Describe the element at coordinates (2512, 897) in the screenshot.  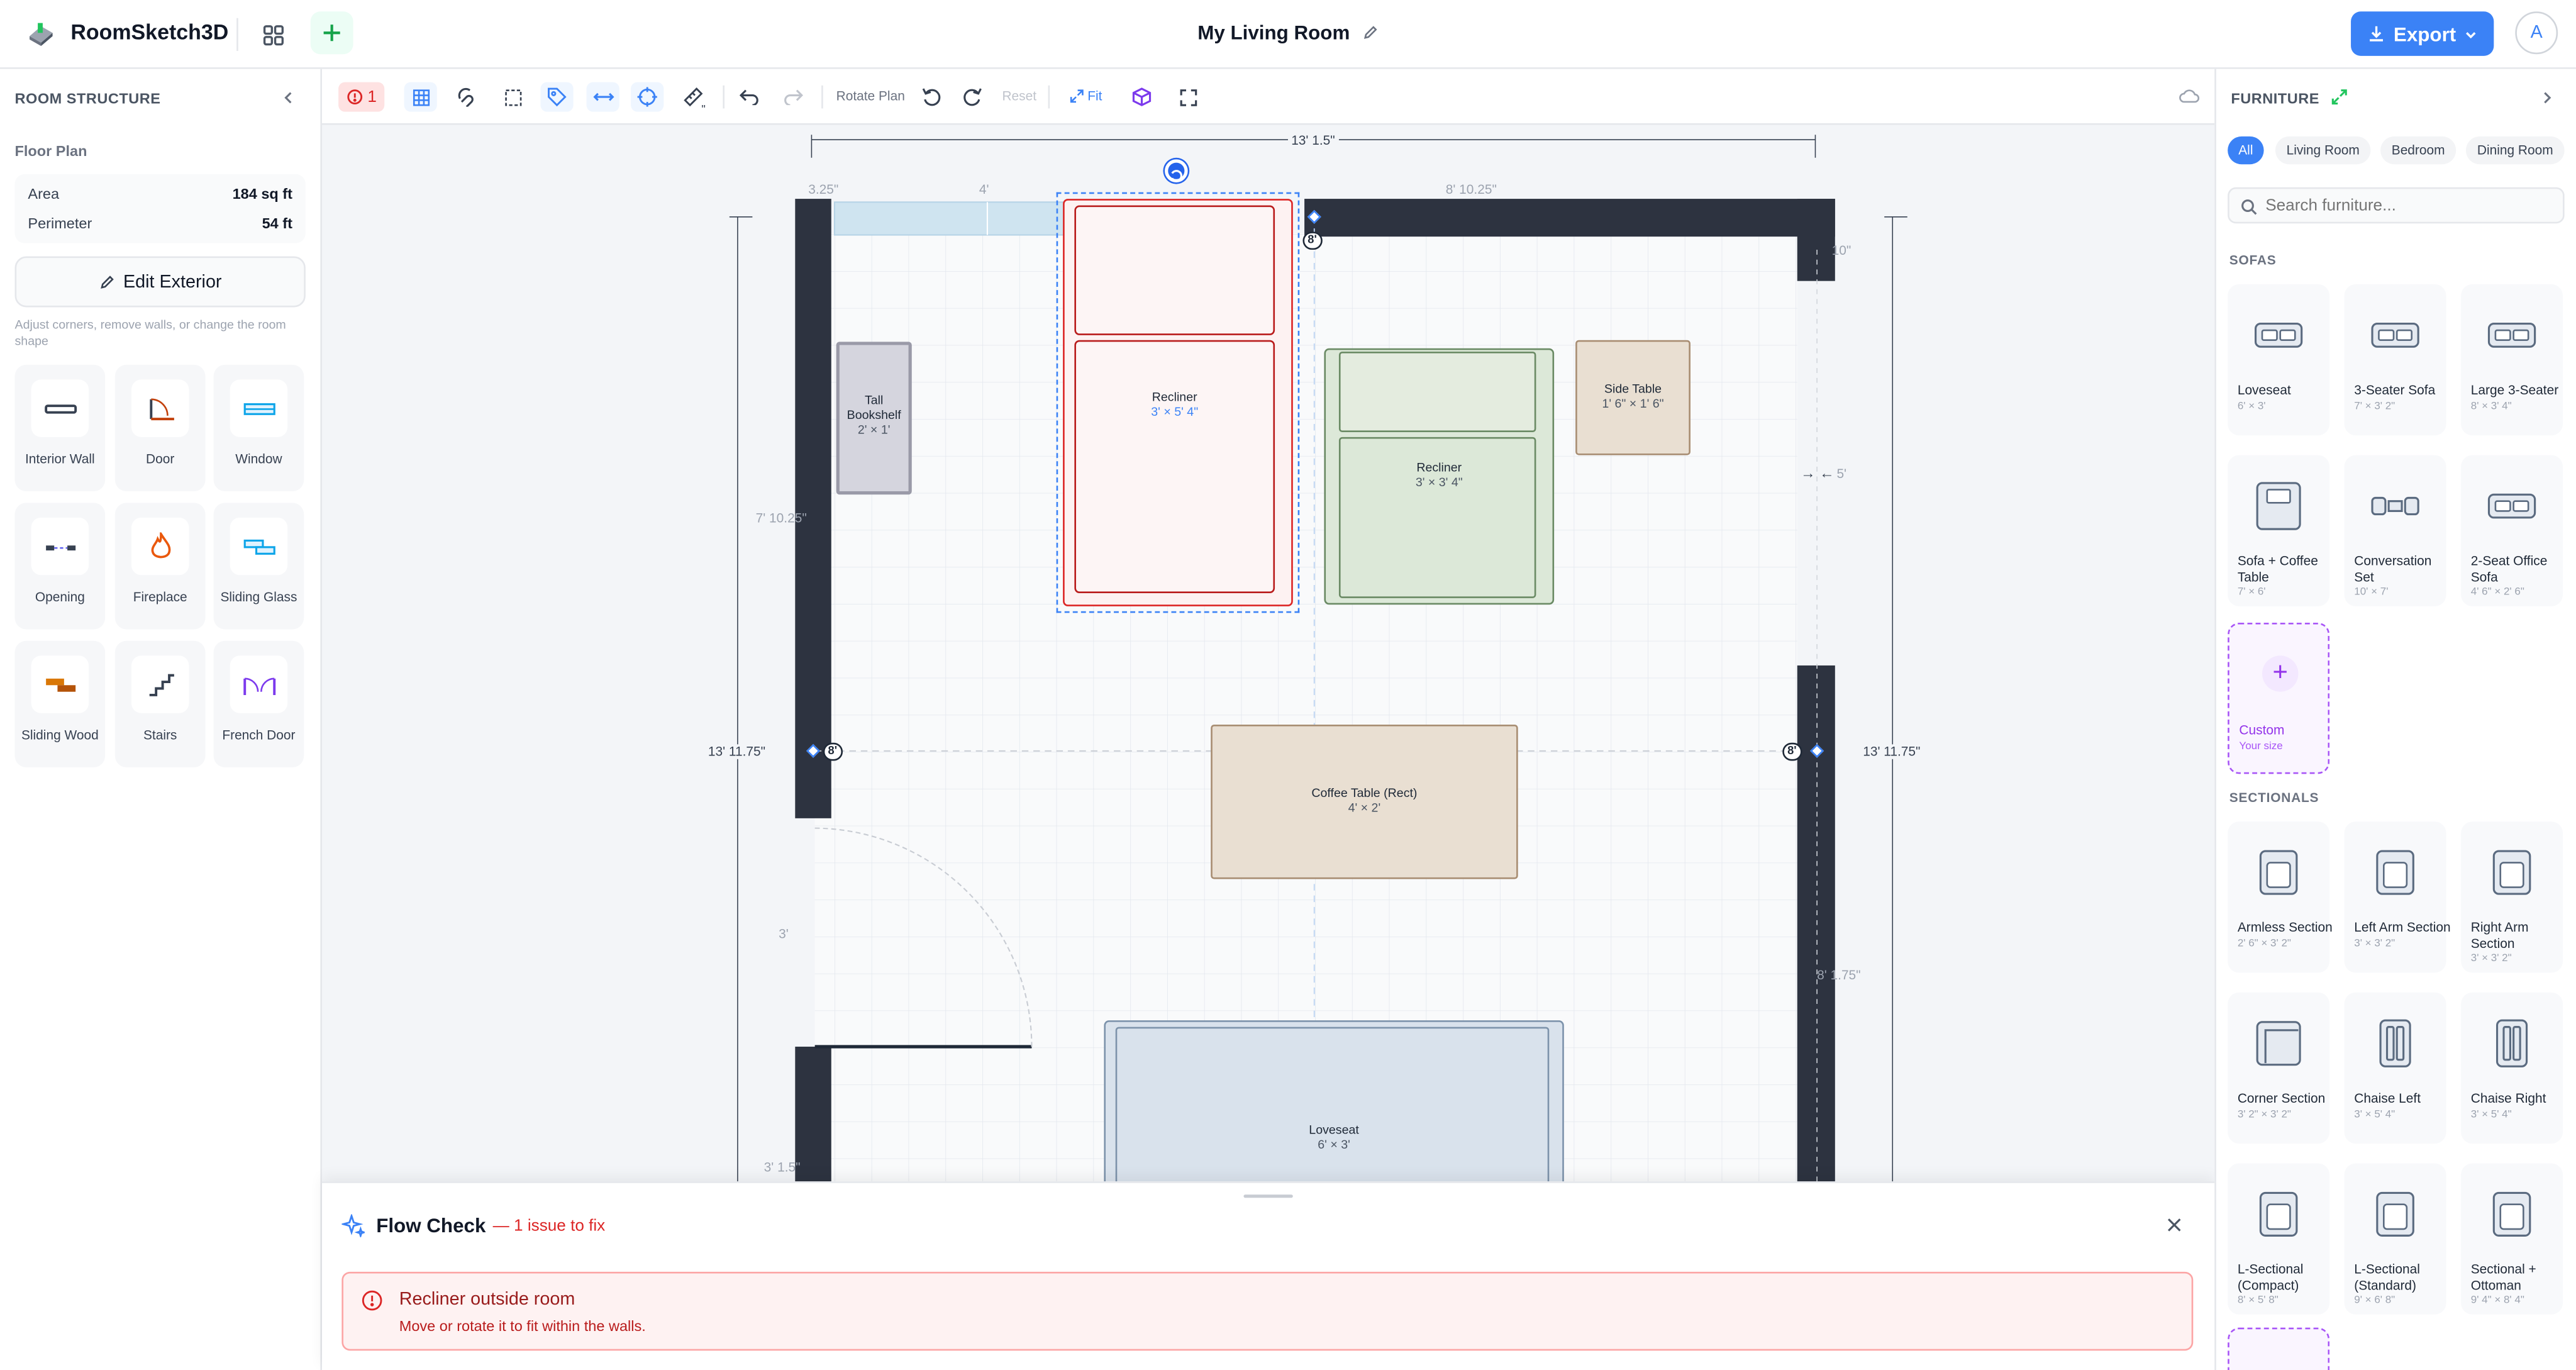
I see `furniture-card: Right Arm Section 3' × 3' 2"` at that location.